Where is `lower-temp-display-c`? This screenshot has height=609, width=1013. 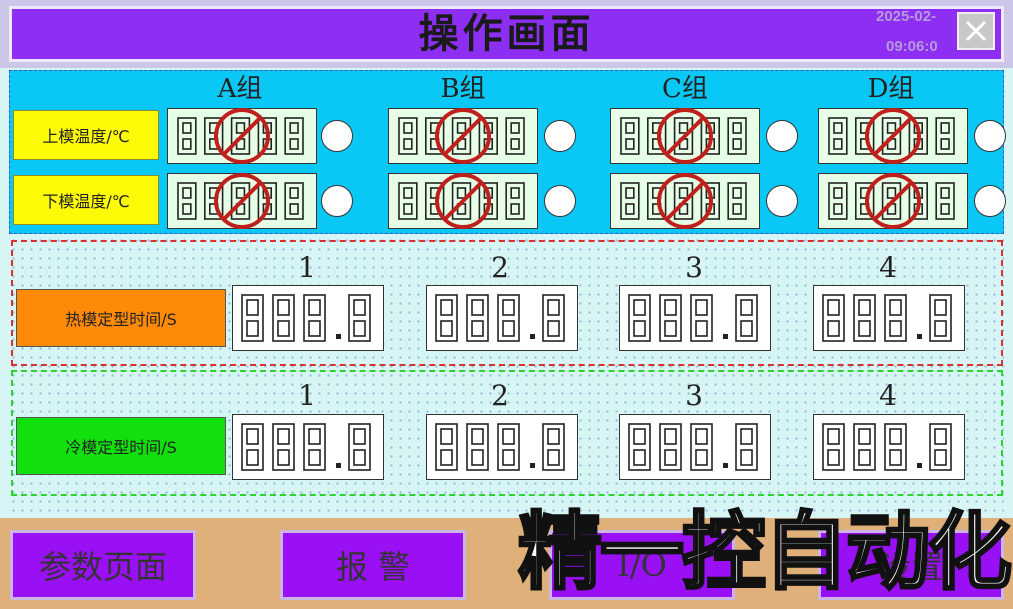
lower-temp-display-c is located at coordinates (685, 201).